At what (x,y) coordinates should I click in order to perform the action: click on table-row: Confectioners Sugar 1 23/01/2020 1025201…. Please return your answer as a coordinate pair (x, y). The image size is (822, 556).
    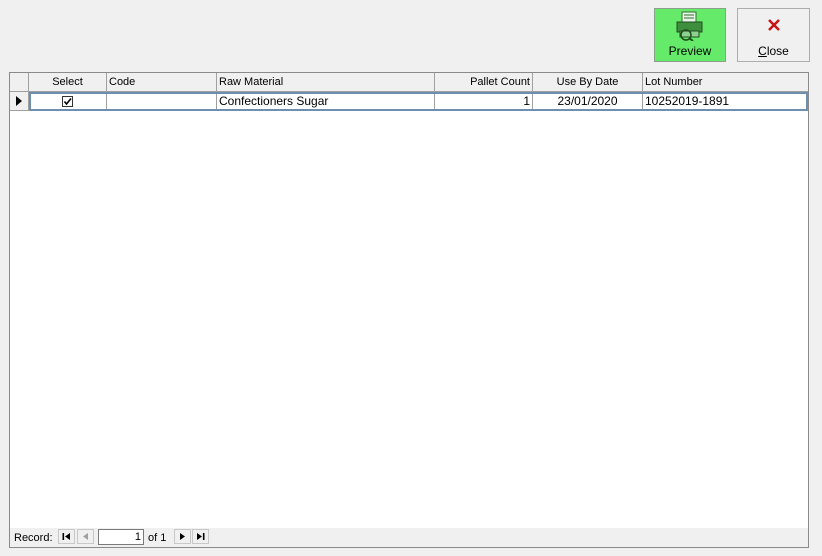
    Looking at the image, I should click on (409, 101).